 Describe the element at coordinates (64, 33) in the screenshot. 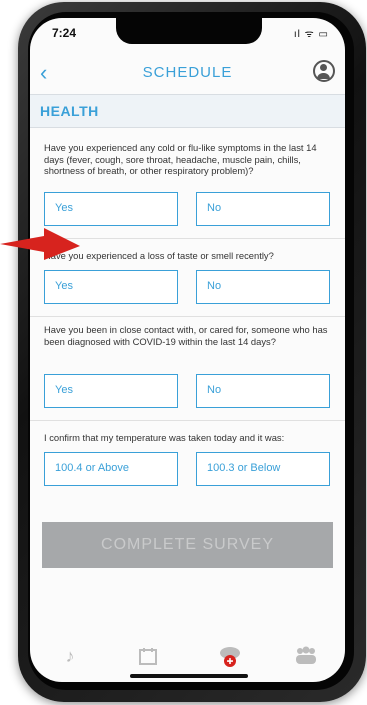

I see `status-time: 7:24` at that location.